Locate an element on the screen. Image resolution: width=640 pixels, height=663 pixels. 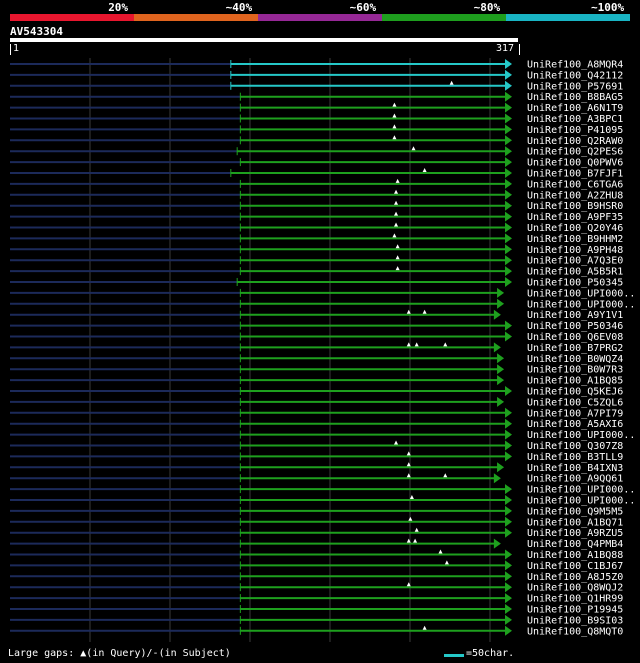
hit-label: UniRef100_Q9M5M5 is located at coordinates (575, 511).